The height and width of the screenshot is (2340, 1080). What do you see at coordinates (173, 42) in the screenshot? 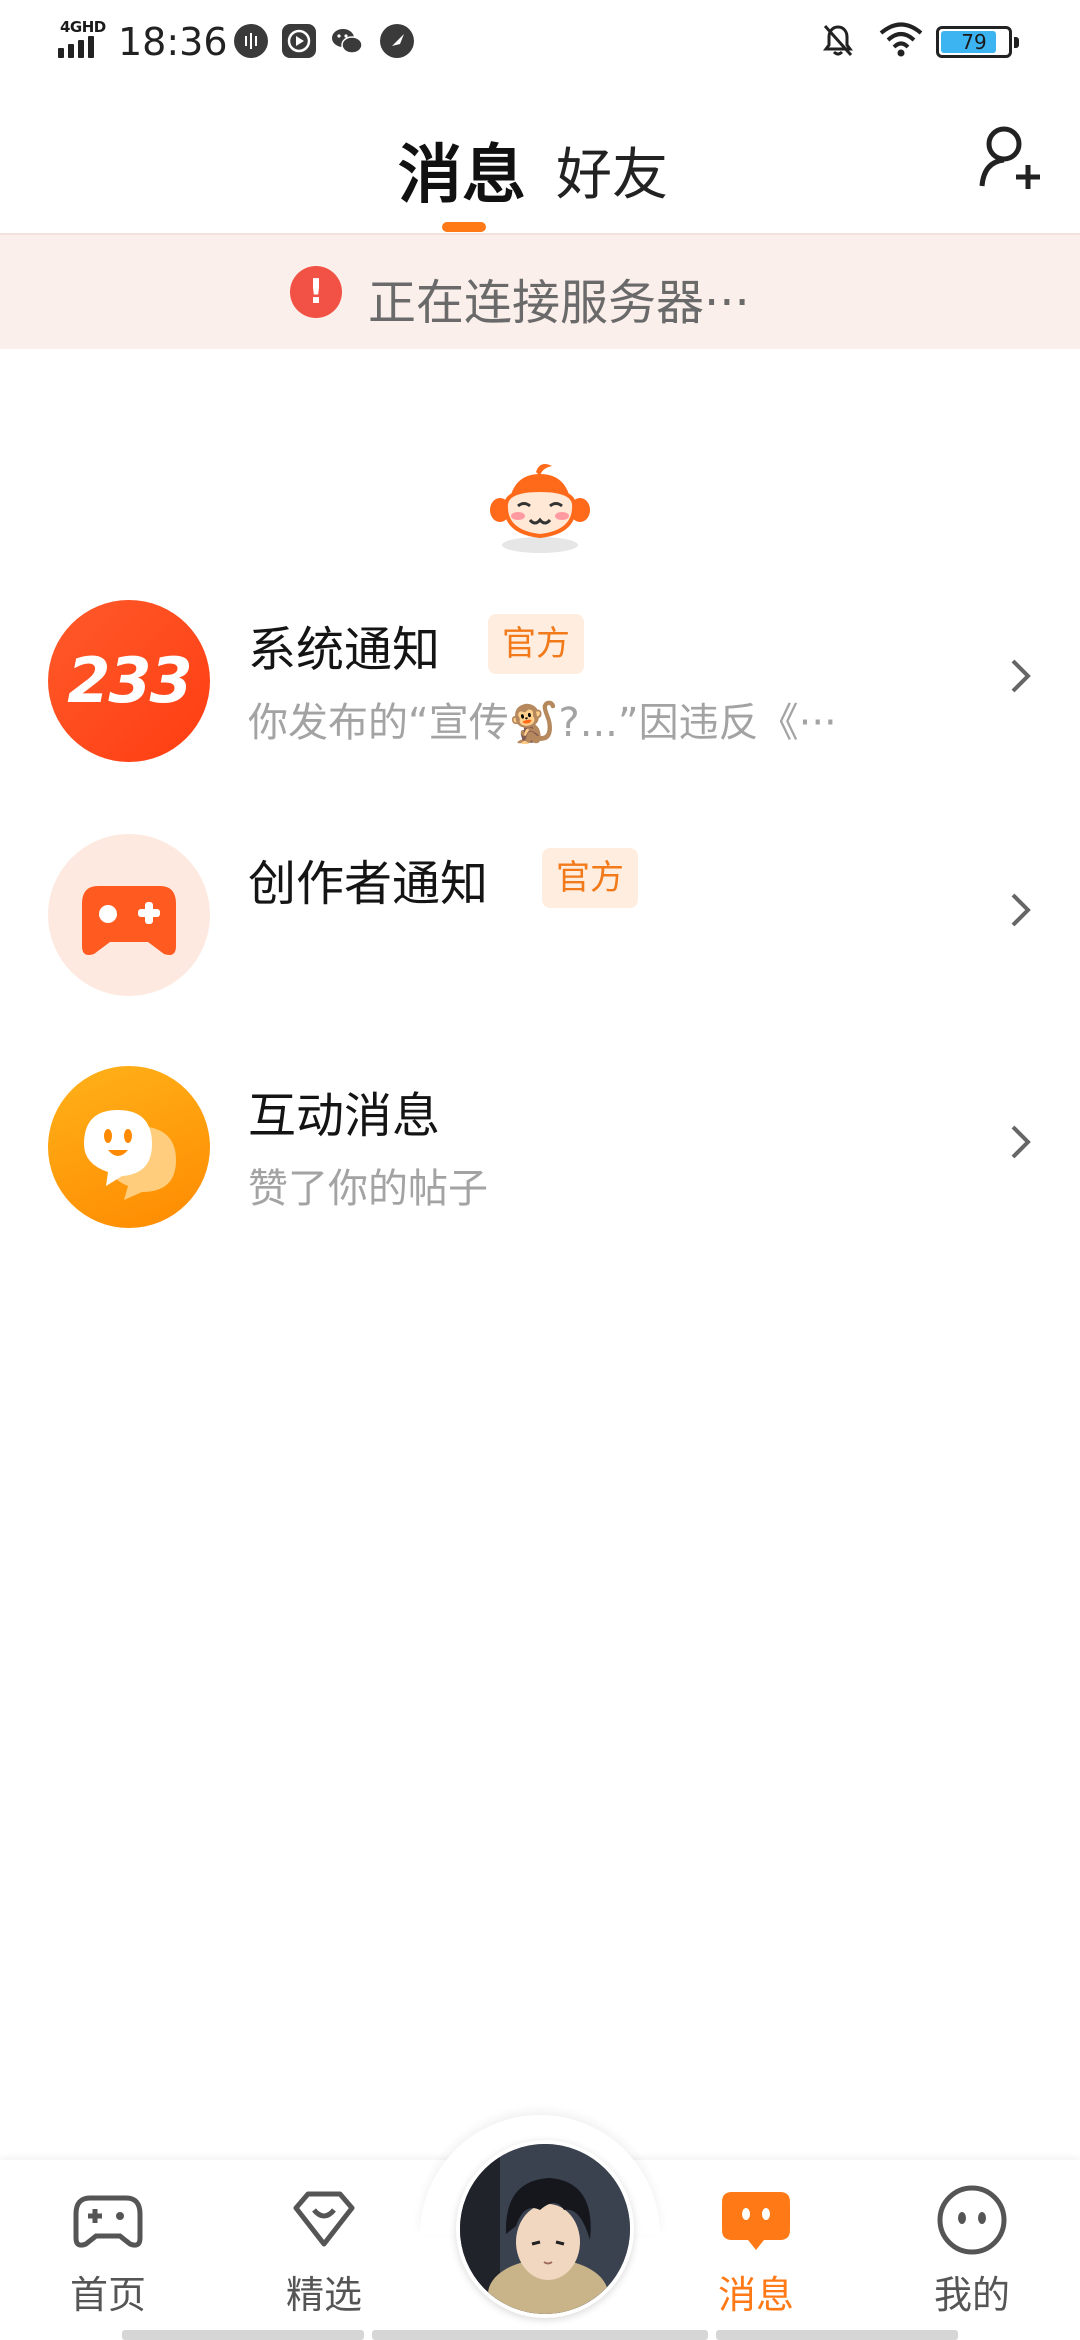
I see `status-time: 18:36` at bounding box center [173, 42].